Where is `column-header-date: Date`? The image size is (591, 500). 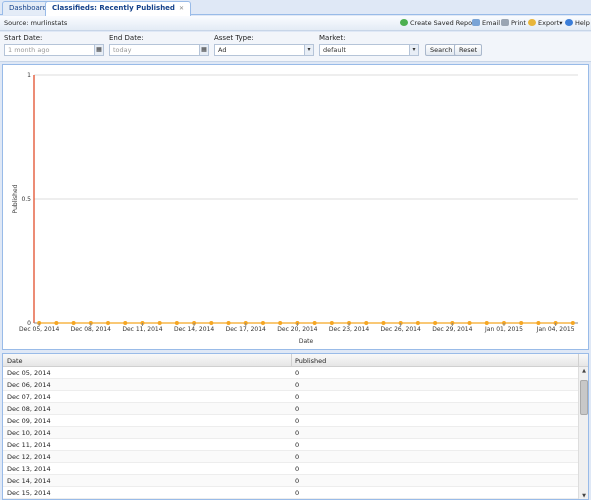 column-header-date: Date is located at coordinates (15, 361).